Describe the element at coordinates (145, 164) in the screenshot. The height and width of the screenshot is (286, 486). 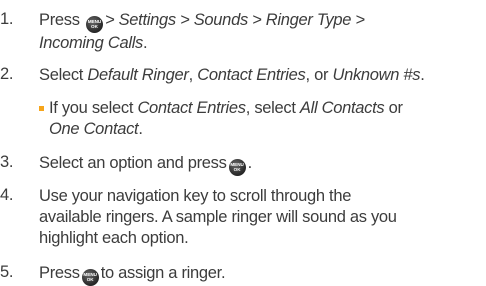
I see `step-text: Select an option and press MENU OK.` at that location.